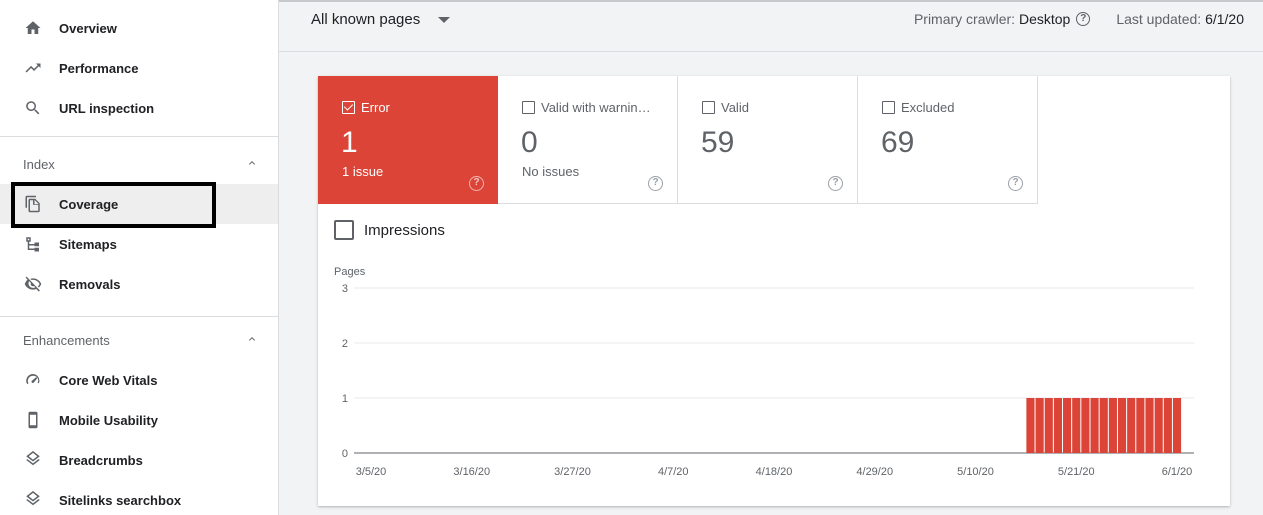 Image resolution: width=1263 pixels, height=515 pixels. Describe the element at coordinates (350, 272) in the screenshot. I see `y-axis-label: Pages` at that location.